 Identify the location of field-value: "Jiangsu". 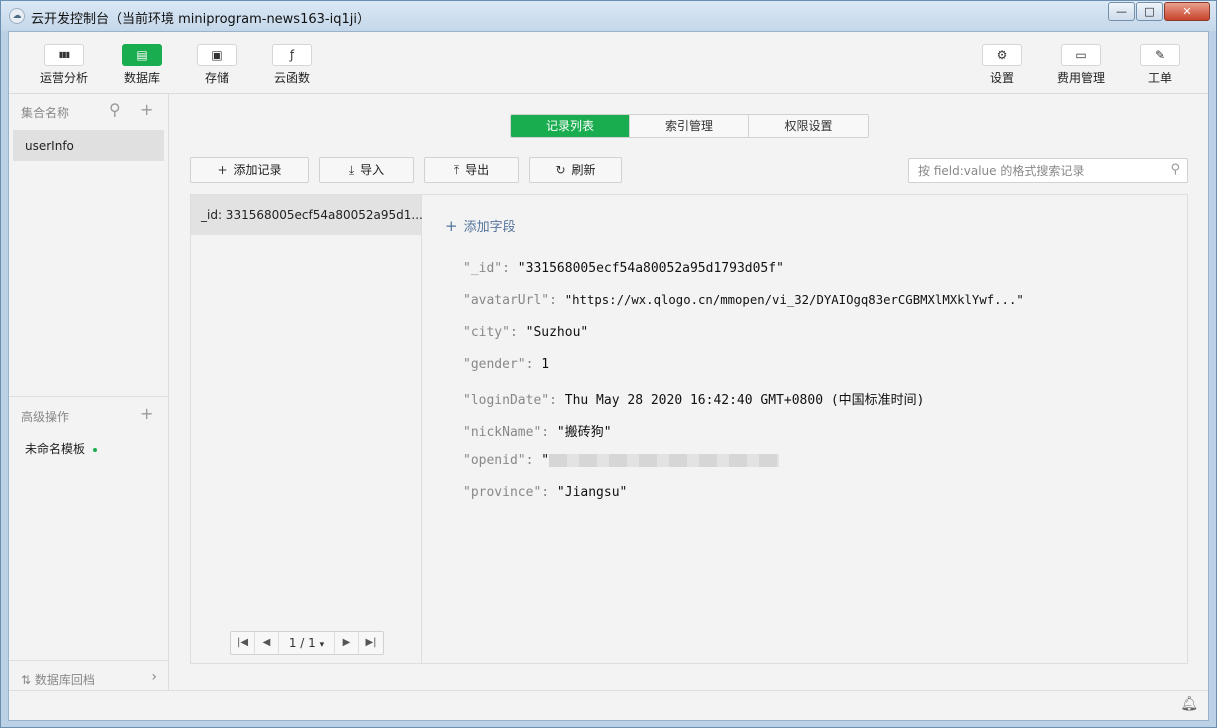
(592, 492).